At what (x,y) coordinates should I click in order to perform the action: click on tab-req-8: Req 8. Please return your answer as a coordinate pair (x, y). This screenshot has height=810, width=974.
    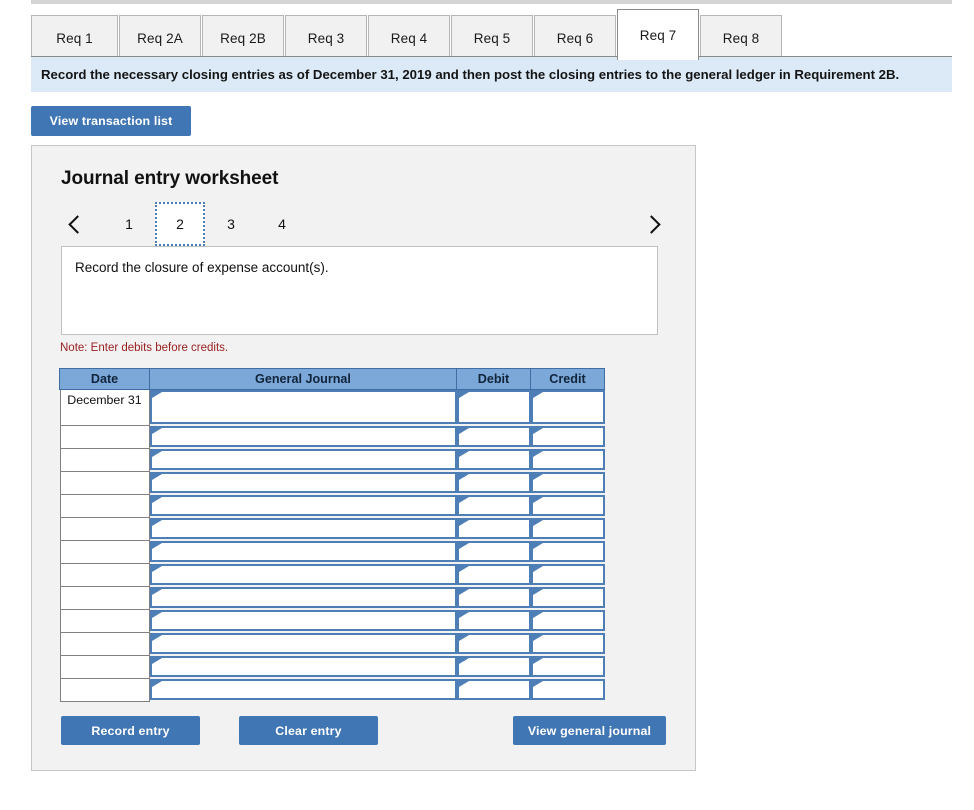
    Looking at the image, I should click on (741, 37).